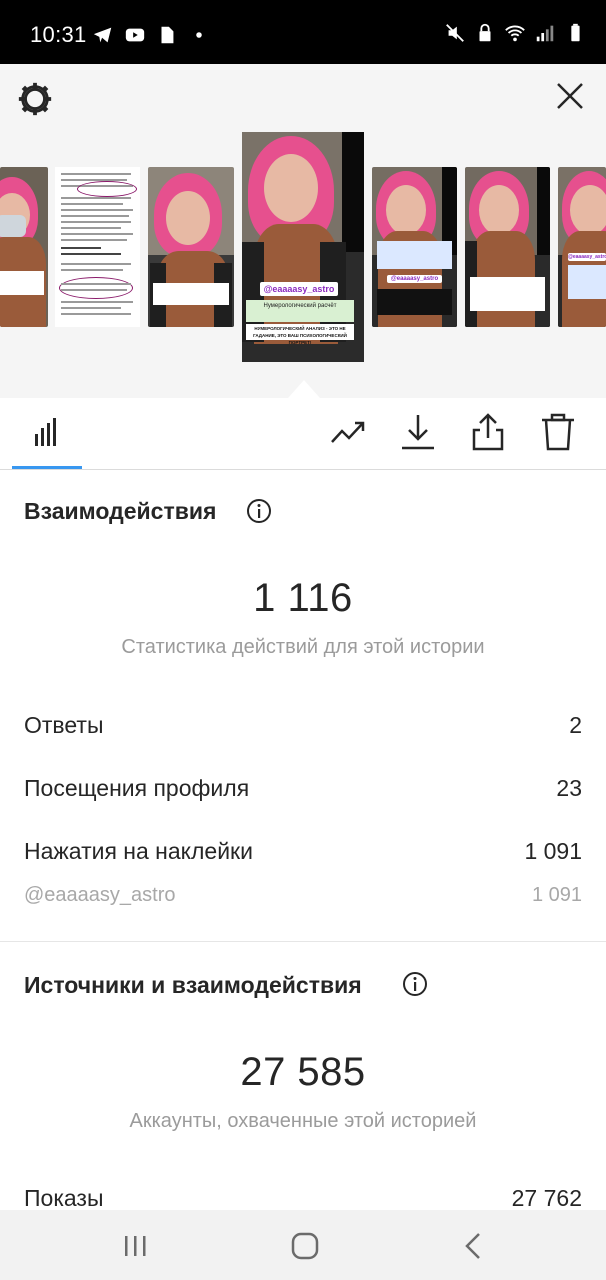  I want to click on home-icon, so click(305, 1246).